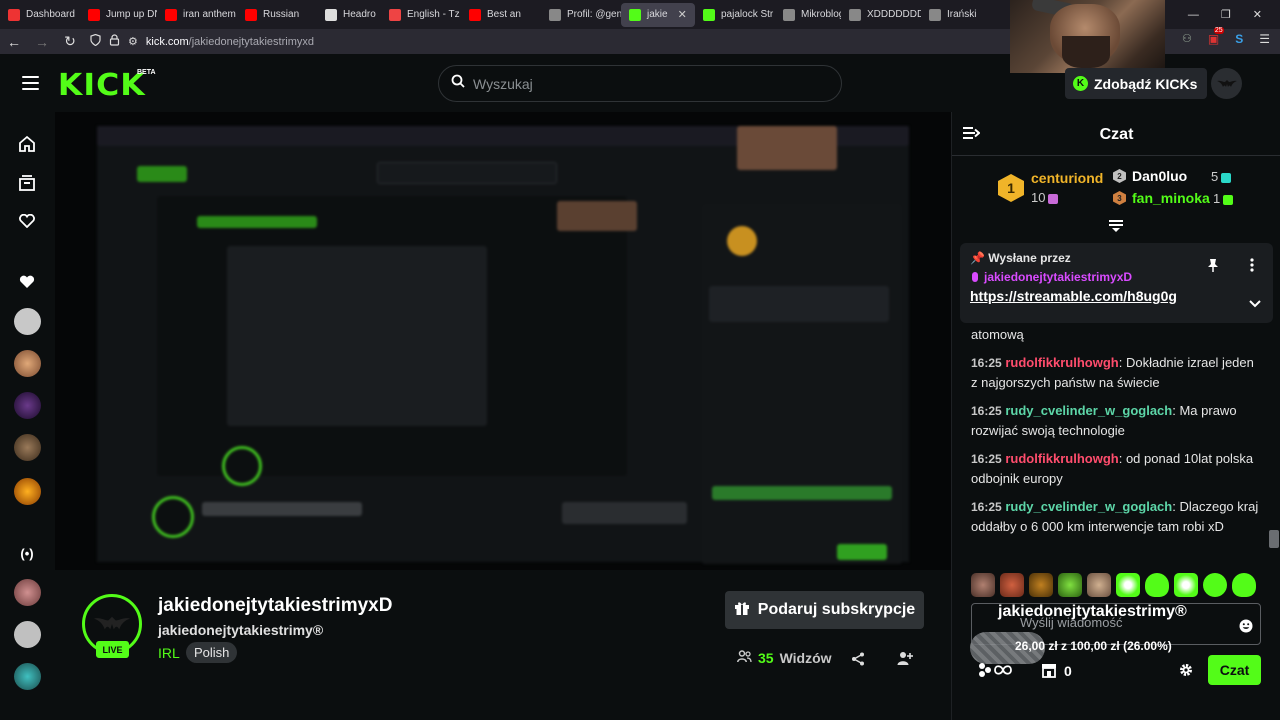 Image resolution: width=1280 pixels, height=720 pixels. What do you see at coordinates (658, 14) in the screenshot?
I see `browser-tab: jakie ✕` at bounding box center [658, 14].